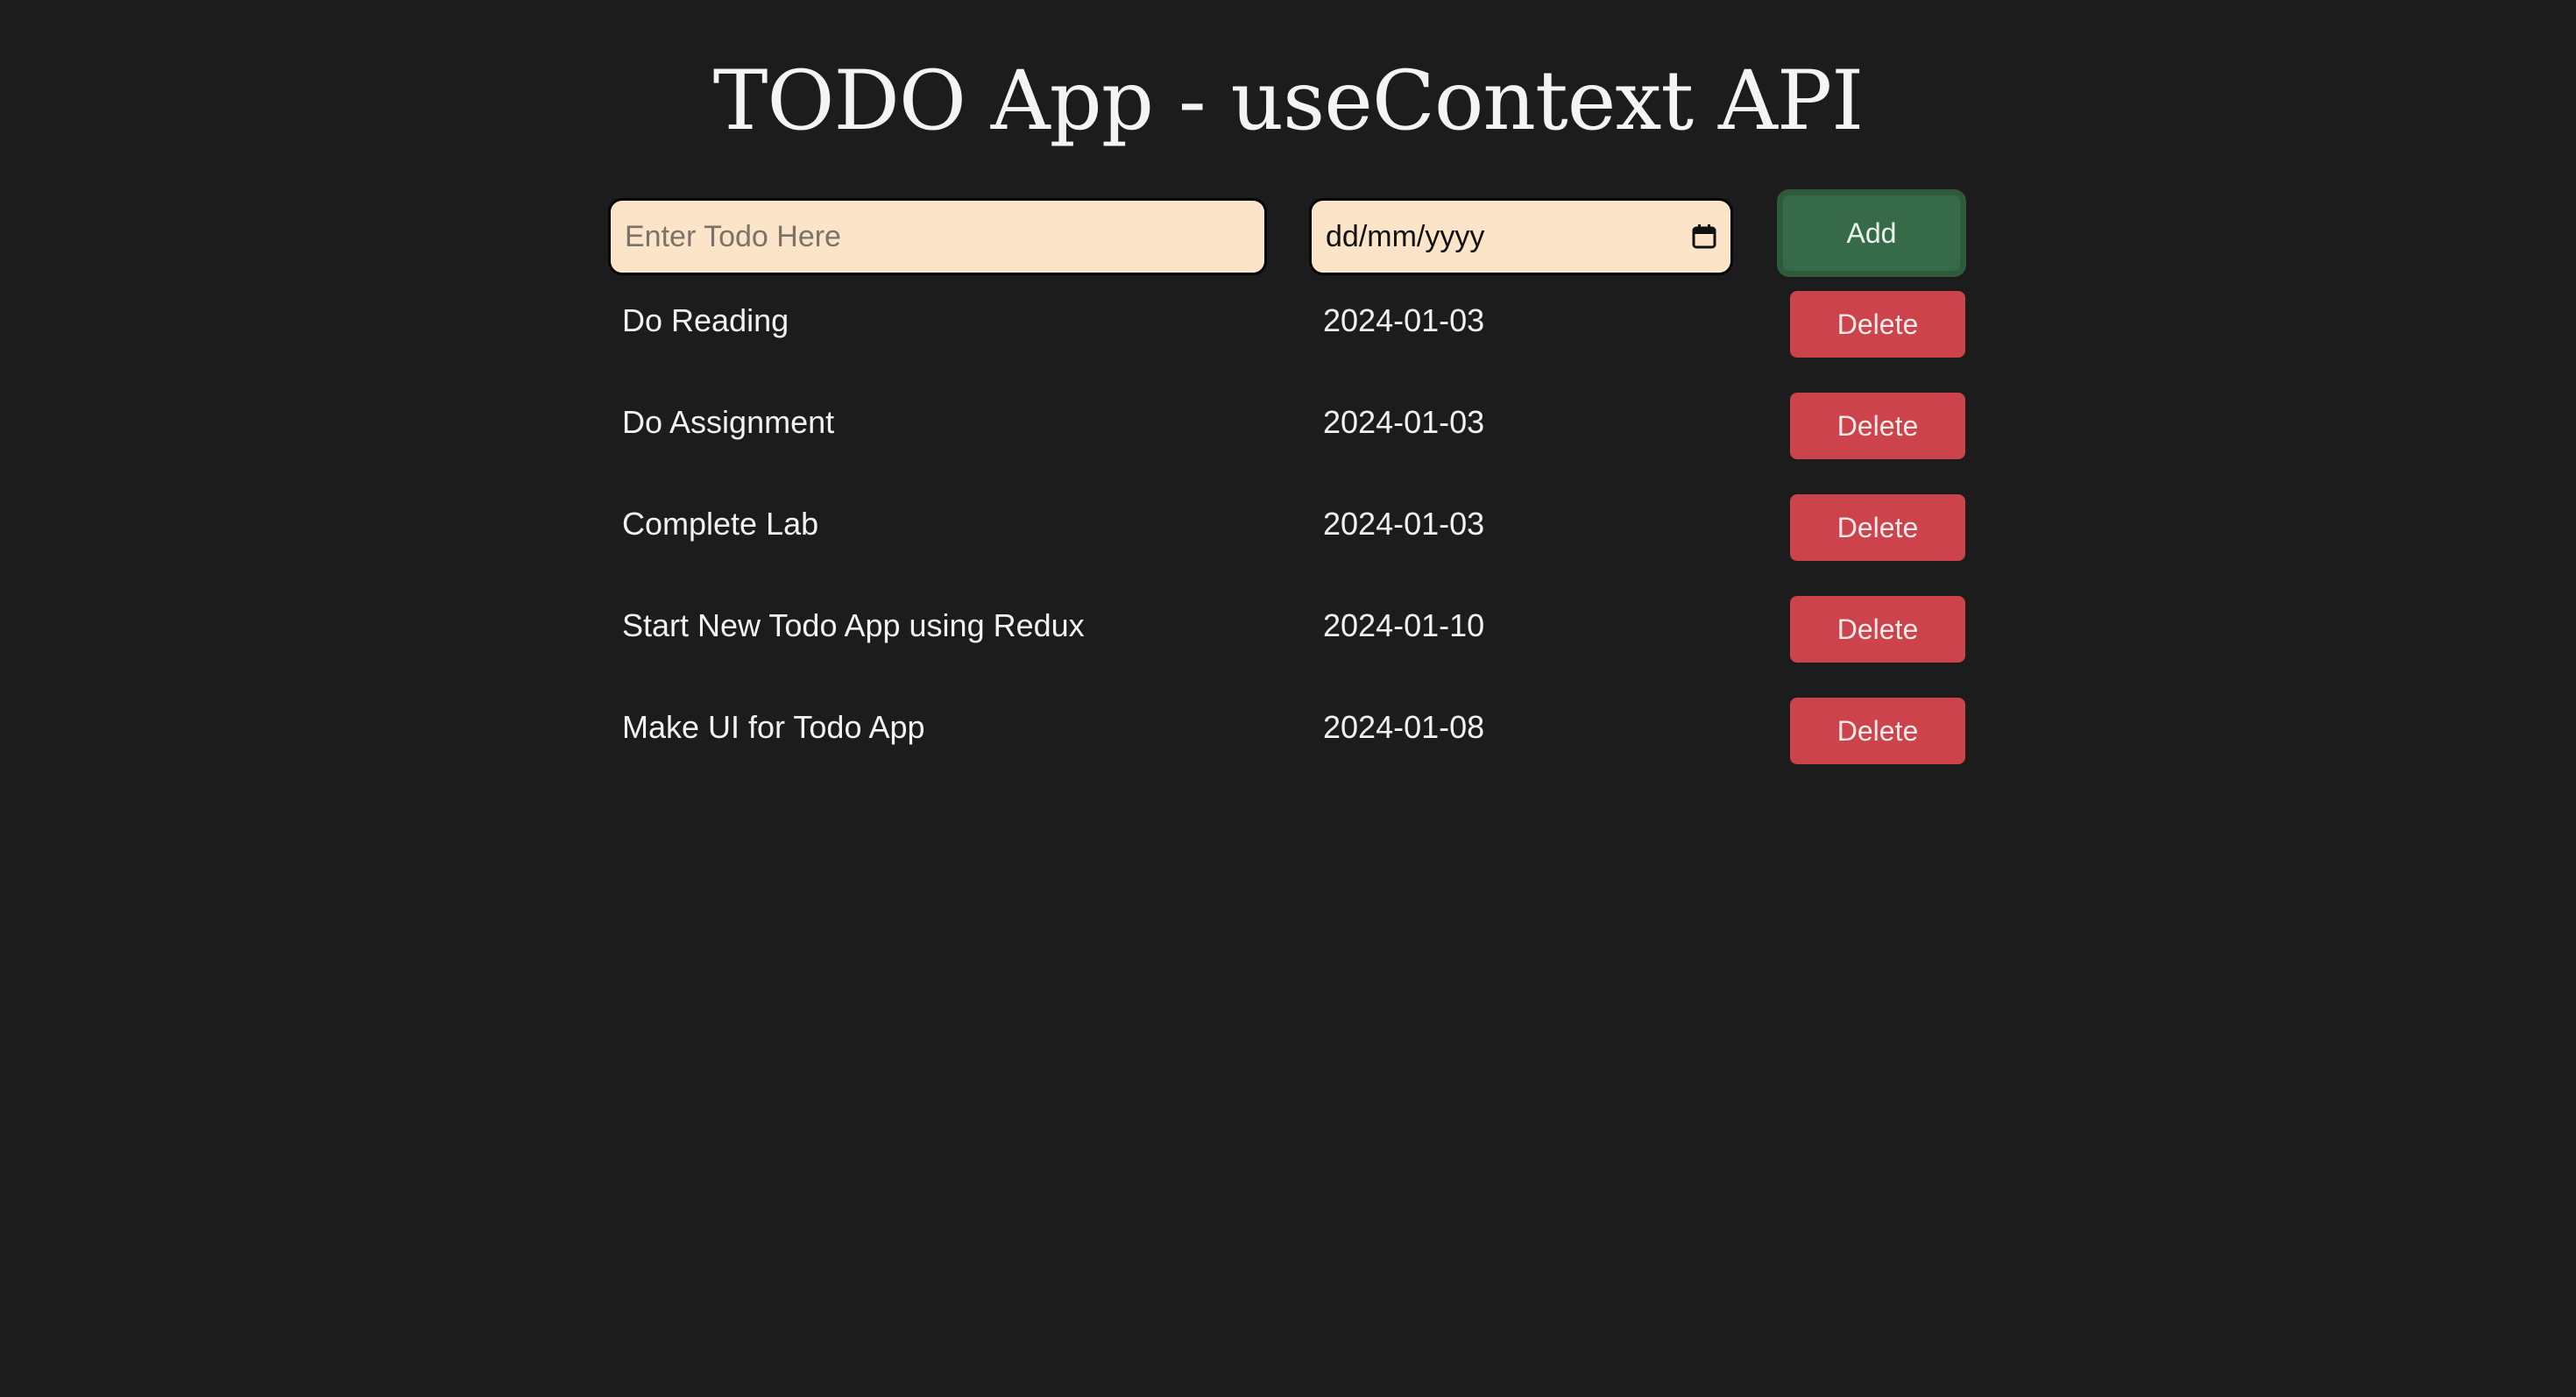 This screenshot has height=1397, width=2576. Describe the element at coordinates (728, 422) in the screenshot. I see `todo-name: Do Assignment` at that location.